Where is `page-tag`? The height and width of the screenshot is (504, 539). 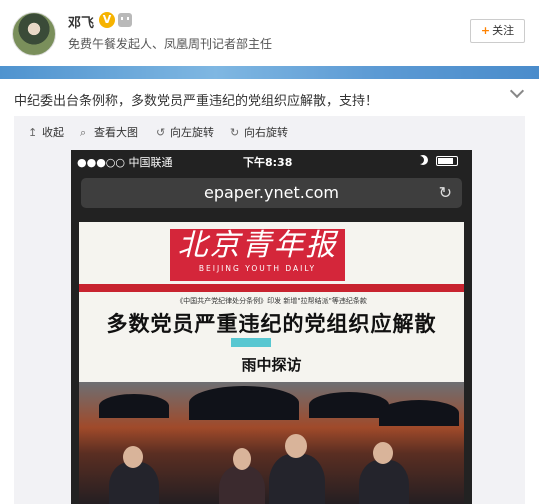
page-tag is located at coordinates (251, 342).